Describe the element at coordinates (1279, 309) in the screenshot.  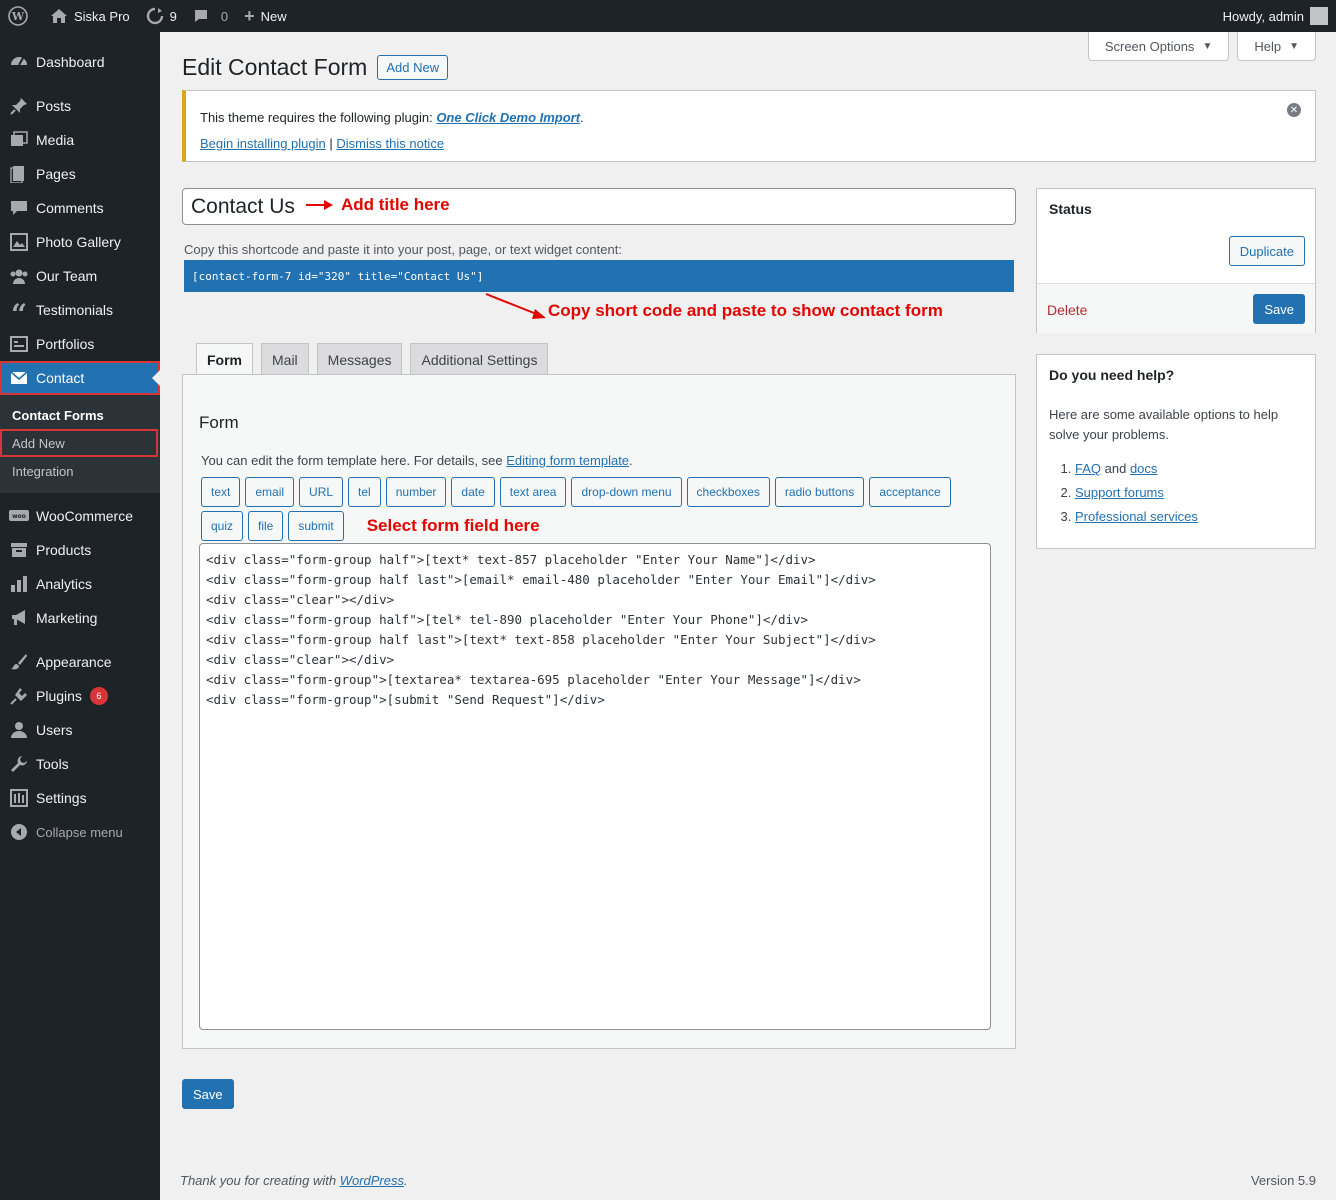
I see `save-button-status: Save` at that location.